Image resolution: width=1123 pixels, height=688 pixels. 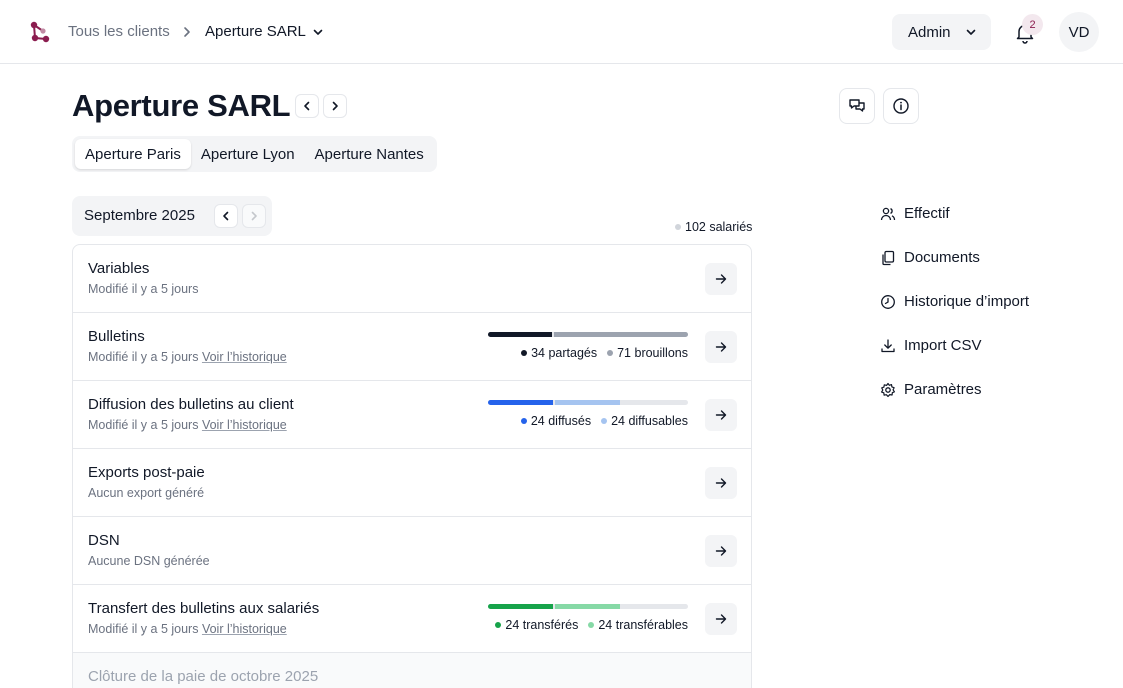 I want to click on legend-label: 24 transférables, so click(x=643, y=625).